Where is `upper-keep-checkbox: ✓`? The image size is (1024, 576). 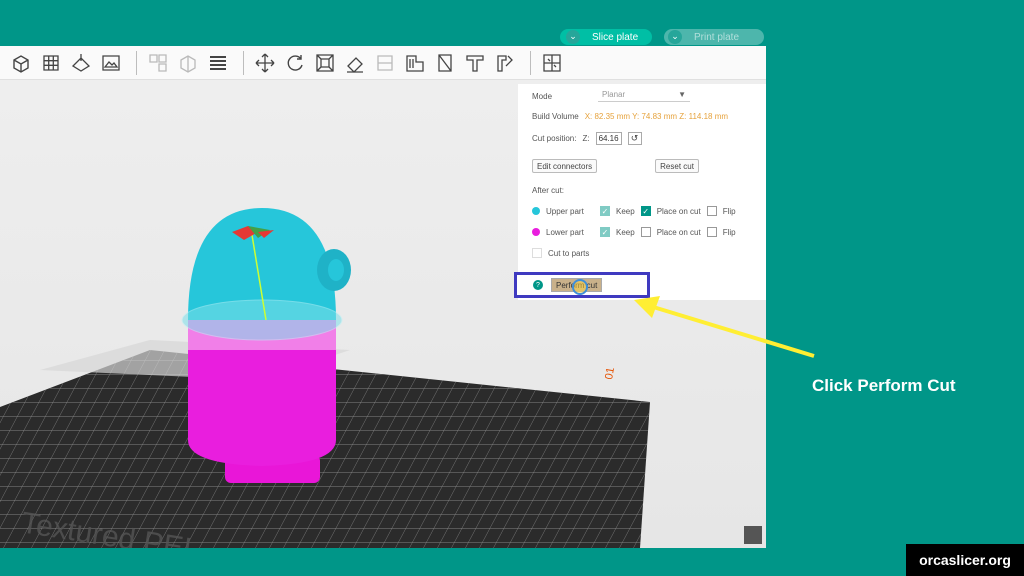 upper-keep-checkbox: ✓ is located at coordinates (605, 211).